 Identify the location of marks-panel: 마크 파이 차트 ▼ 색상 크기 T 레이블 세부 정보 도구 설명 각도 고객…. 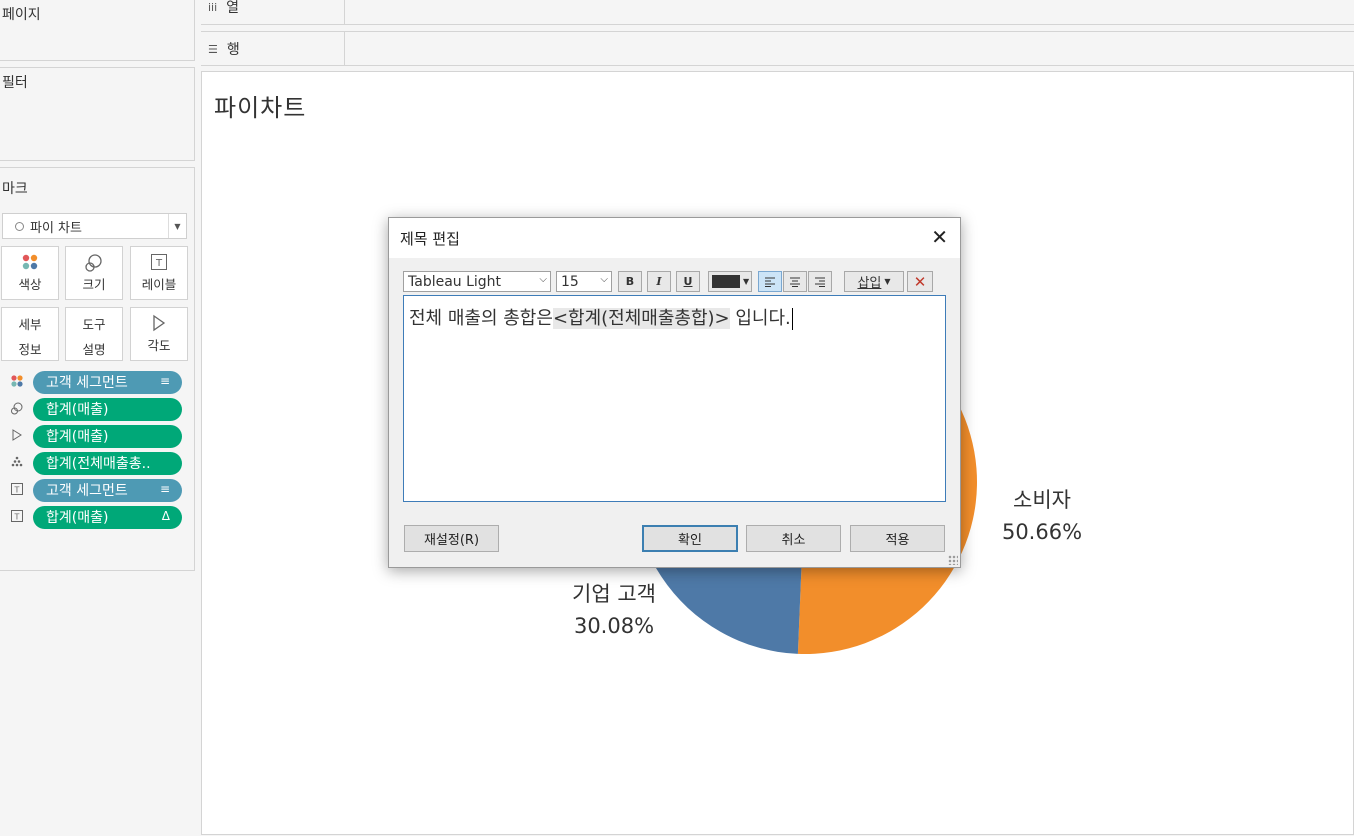
(97, 369).